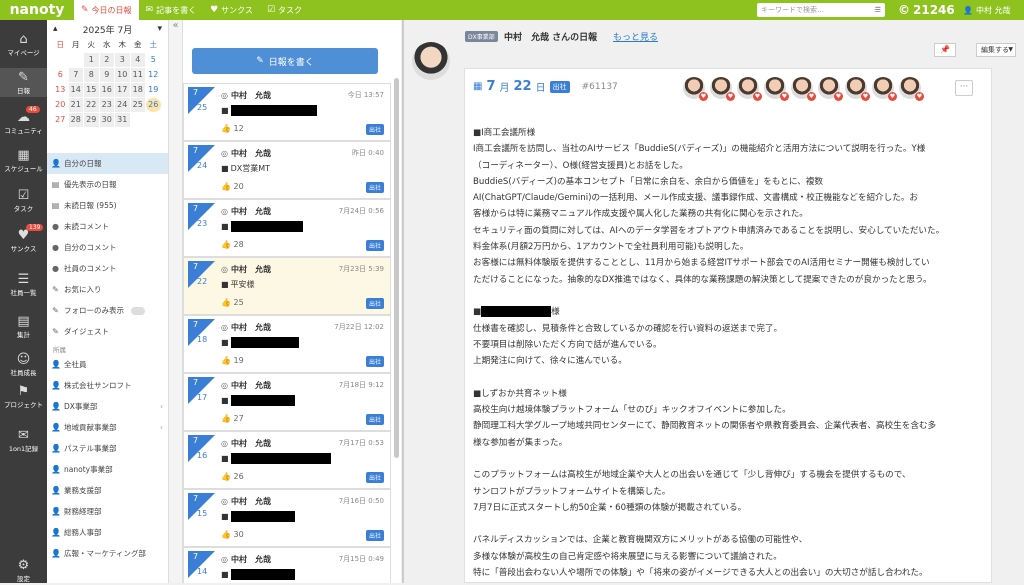  Describe the element at coordinates (23, 570) in the screenshot. I see `left-nav-item: ⚙ 設定` at that location.